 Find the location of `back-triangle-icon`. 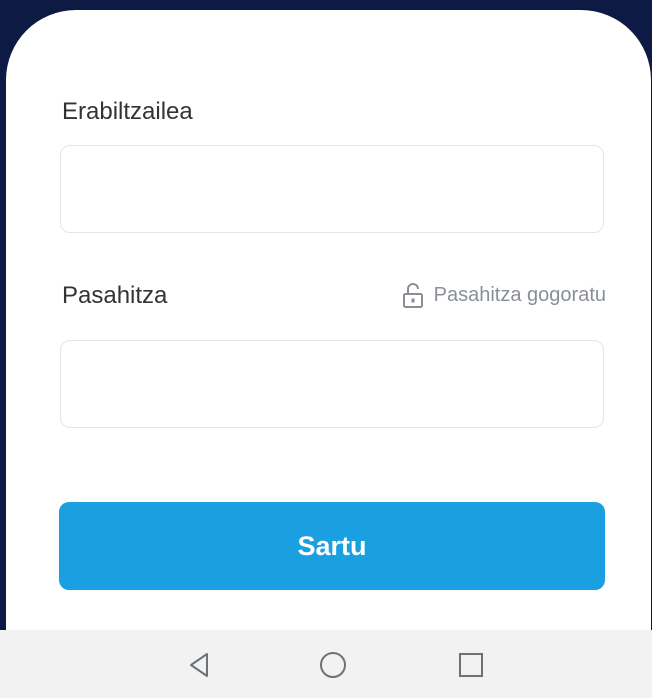

back-triangle-icon is located at coordinates (199, 665).